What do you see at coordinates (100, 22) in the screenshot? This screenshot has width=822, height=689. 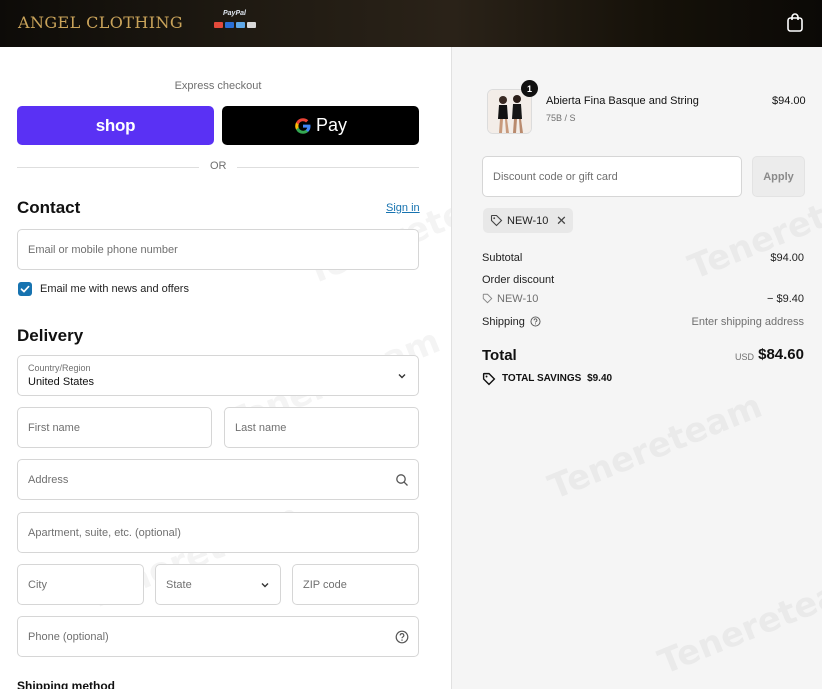 I see `brand-logo: ANGEL CLOTHING` at bounding box center [100, 22].